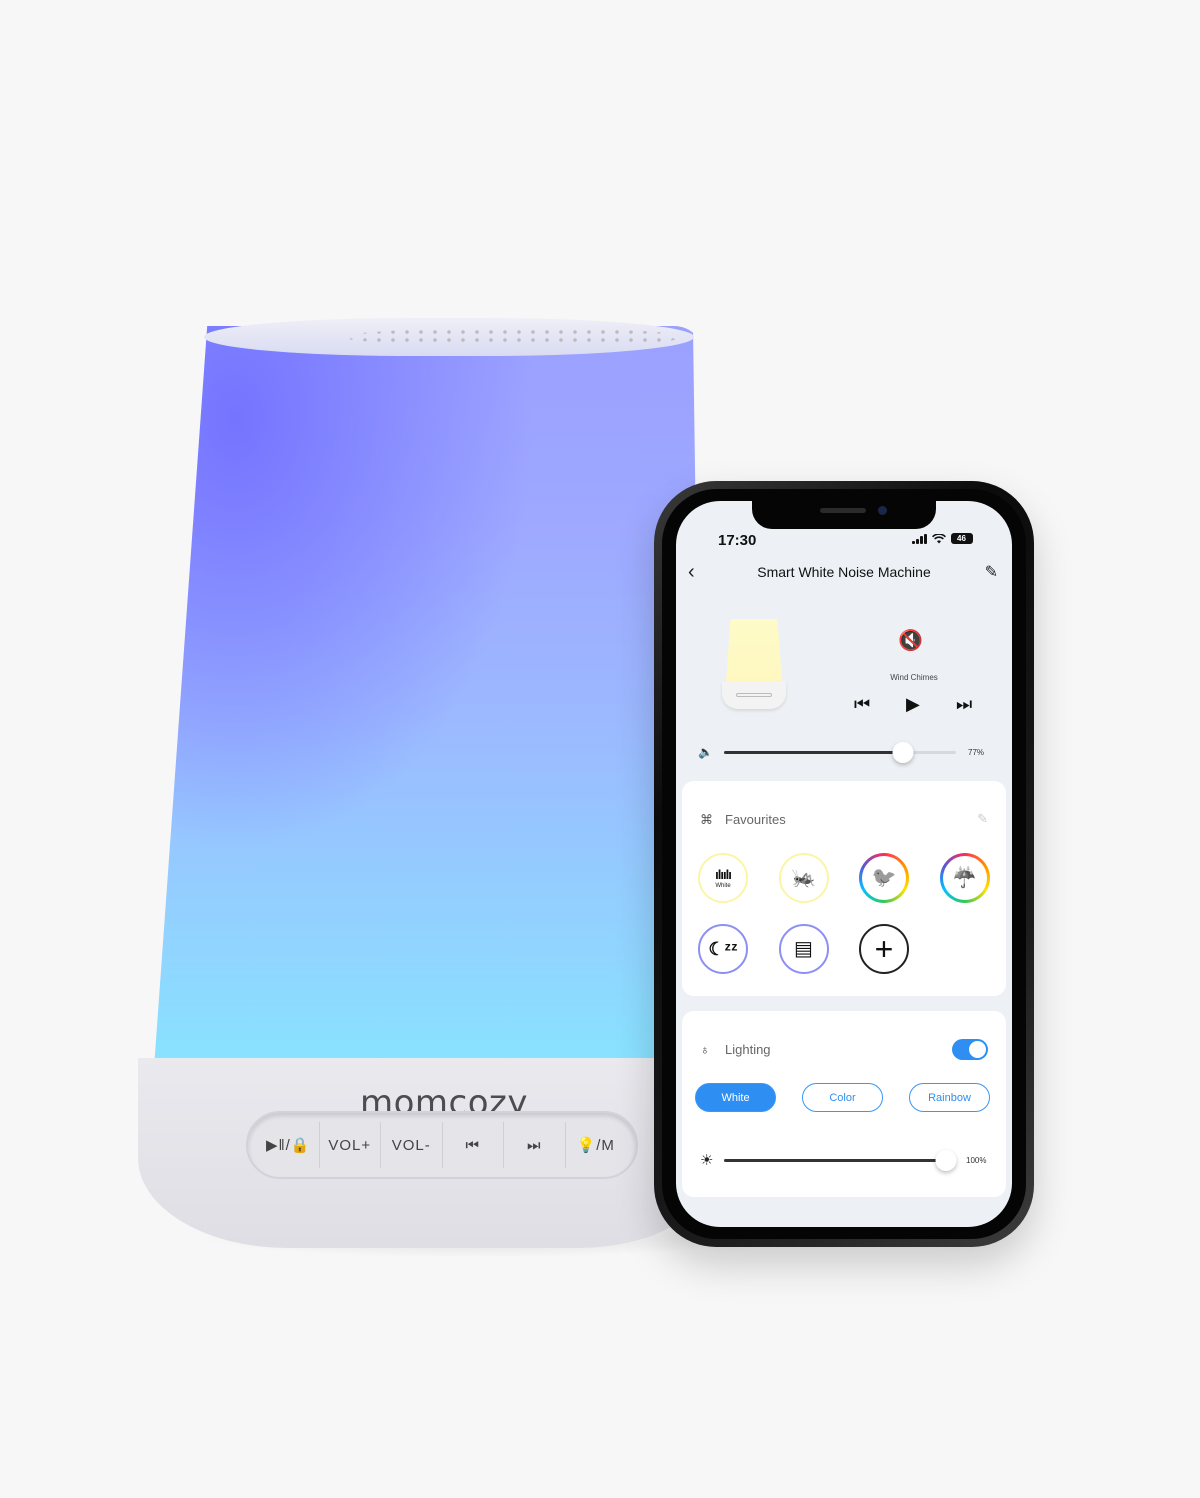  Describe the element at coordinates (848, 913) in the screenshot. I see `favourites-grid: ılıılı White 🦗 🐦 ☔ ☾ᶻᶻ ▤ +` at that location.